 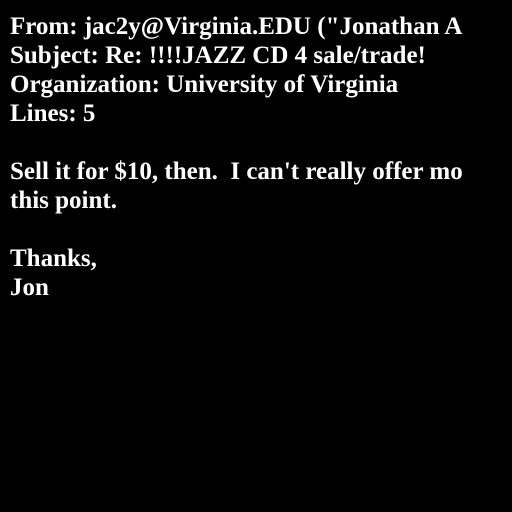 What do you see at coordinates (236, 26) in the screenshot?
I see `header-from: From: jac2y@Virginia.EDU ("Jonathan A` at bounding box center [236, 26].